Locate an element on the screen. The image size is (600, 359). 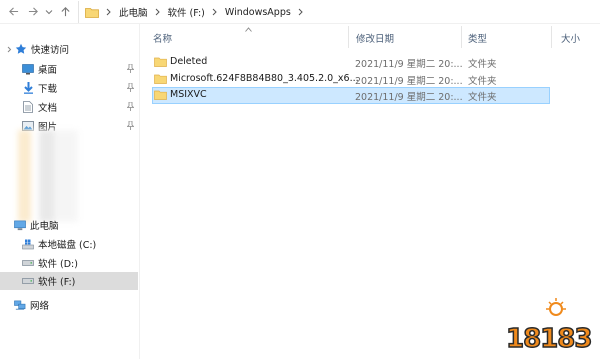
sidebar-label-this-pc: 此电脑 is located at coordinates (44, 226).